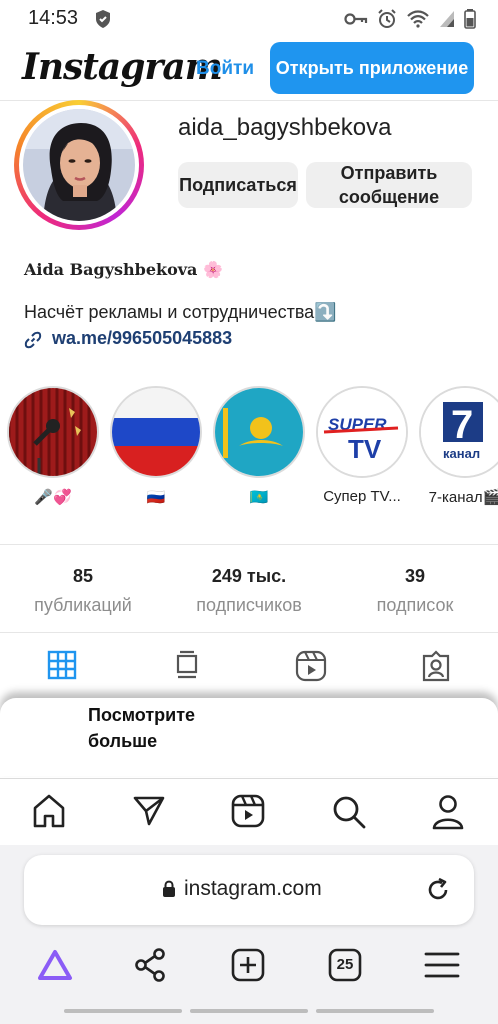 Image resolution: width=498 pixels, height=1024 pixels. Describe the element at coordinates (249, 19) in the screenshot. I see `status-bar: 14:53` at that location.